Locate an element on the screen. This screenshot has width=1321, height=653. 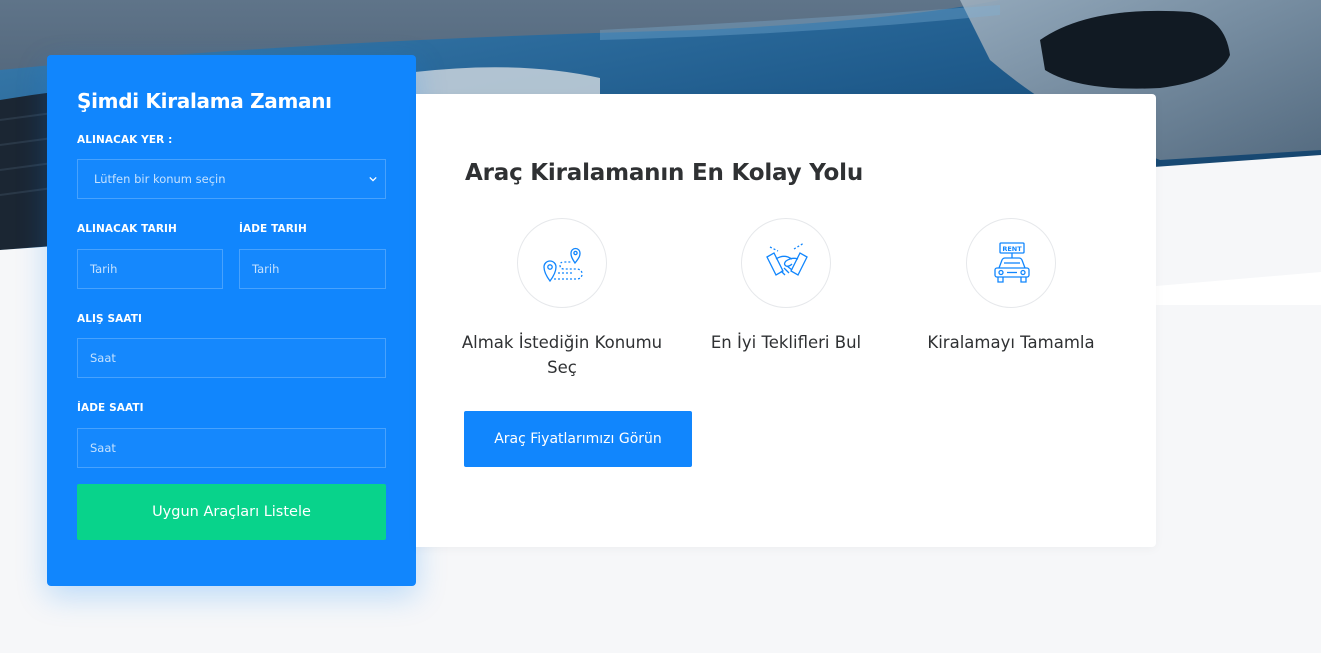
pickup-date-input: Tarih is located at coordinates (150, 269).